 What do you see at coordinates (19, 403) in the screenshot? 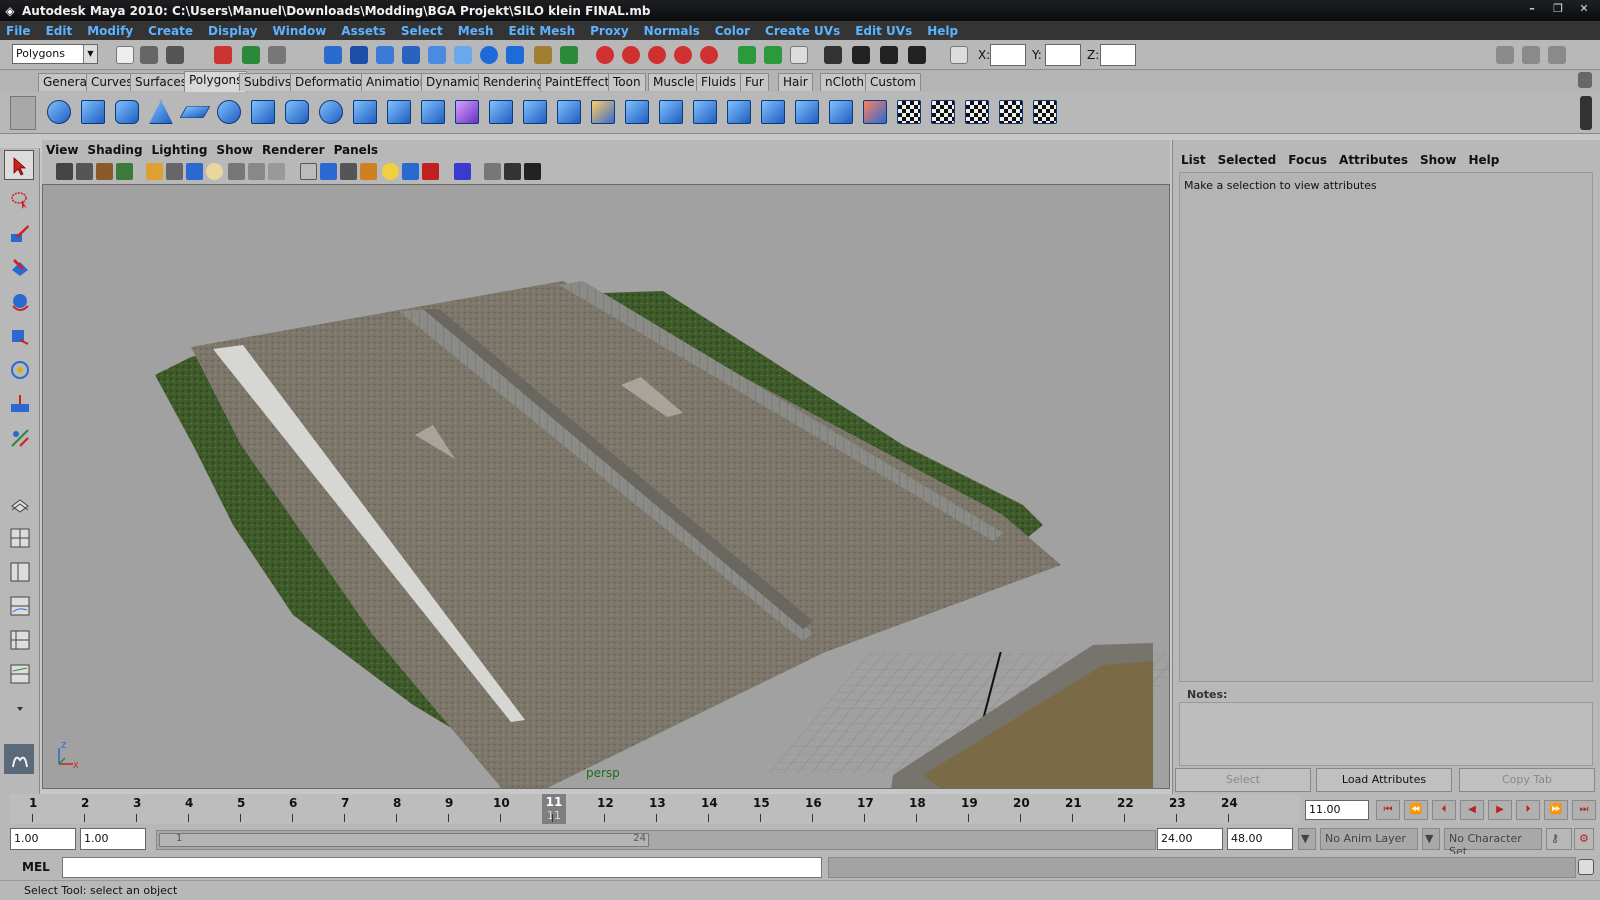
I see `soft-modification-tool` at bounding box center [19, 403].